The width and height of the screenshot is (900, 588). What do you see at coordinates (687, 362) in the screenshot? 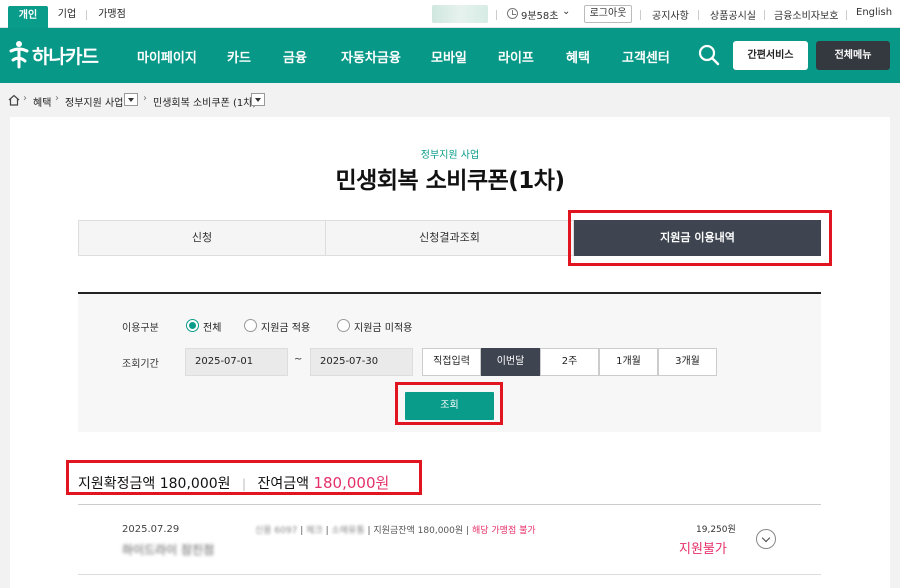
I see `period-3months-button: 3개월` at bounding box center [687, 362].